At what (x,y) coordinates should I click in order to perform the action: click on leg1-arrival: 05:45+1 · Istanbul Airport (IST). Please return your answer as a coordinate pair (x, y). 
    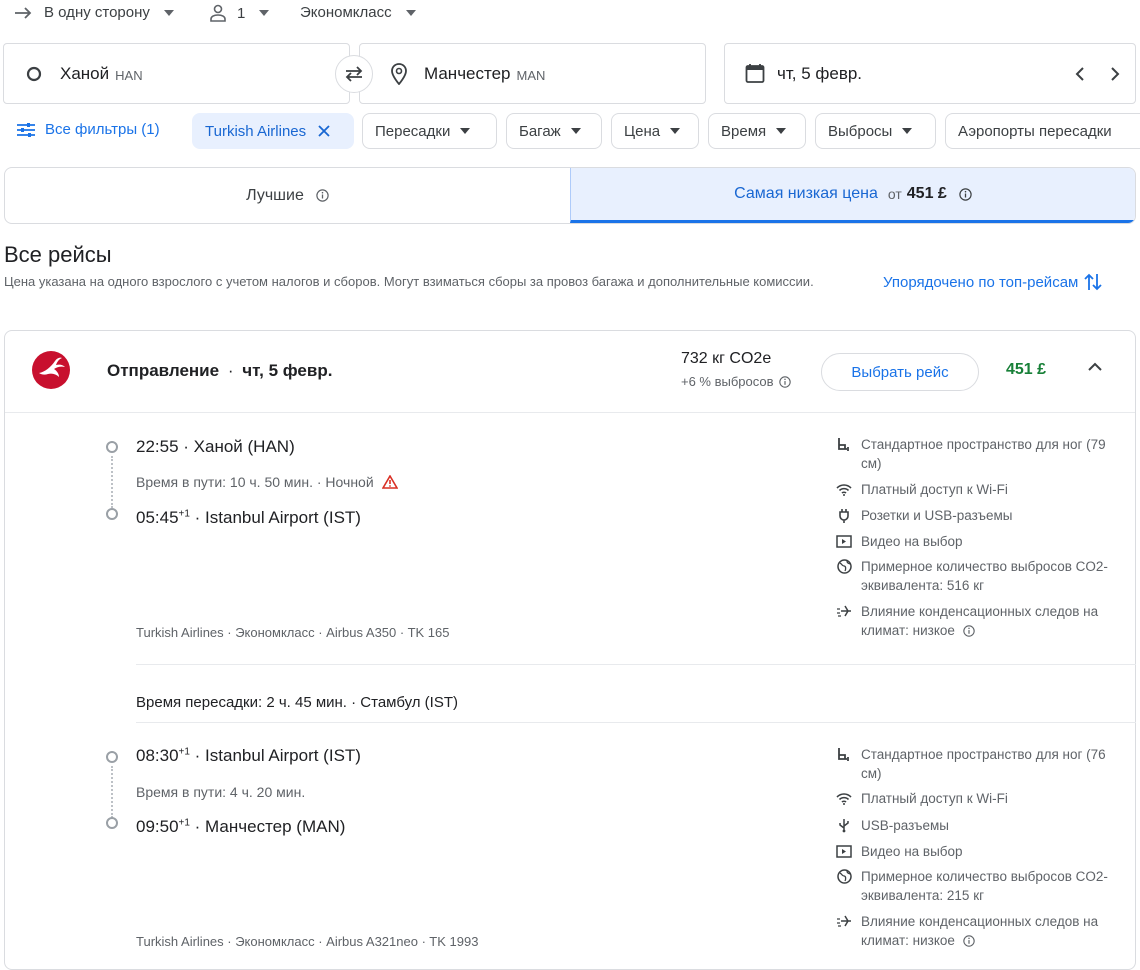
    Looking at the image, I should click on (248, 518).